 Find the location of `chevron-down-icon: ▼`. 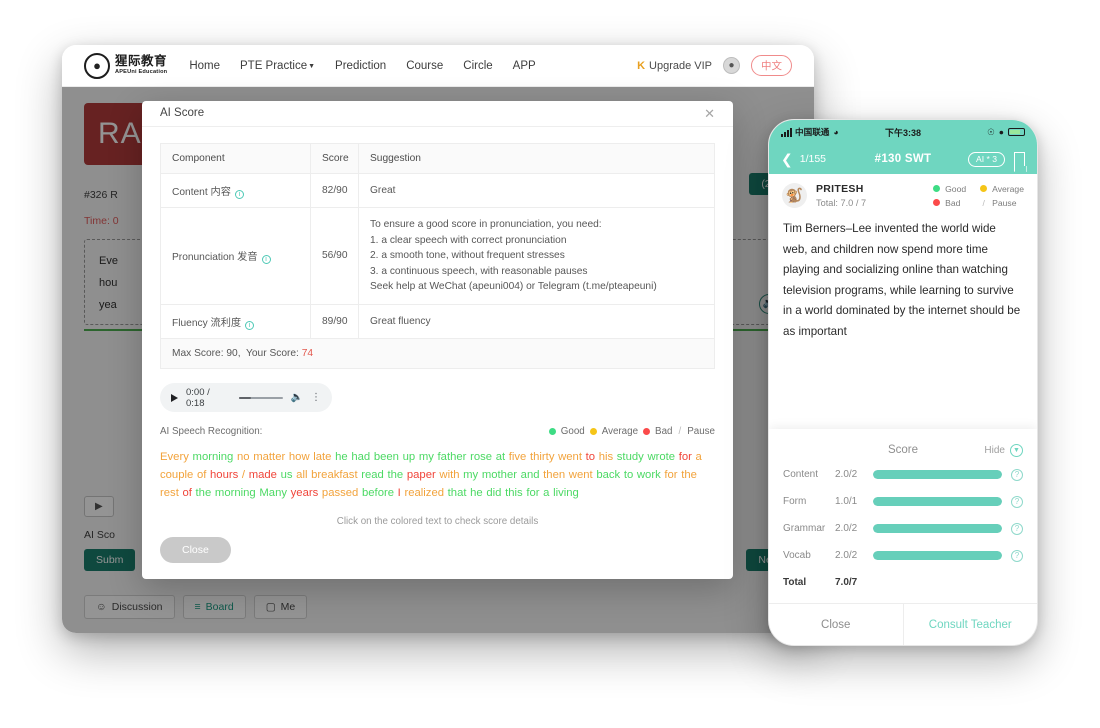

chevron-down-icon: ▼ is located at coordinates (312, 66).